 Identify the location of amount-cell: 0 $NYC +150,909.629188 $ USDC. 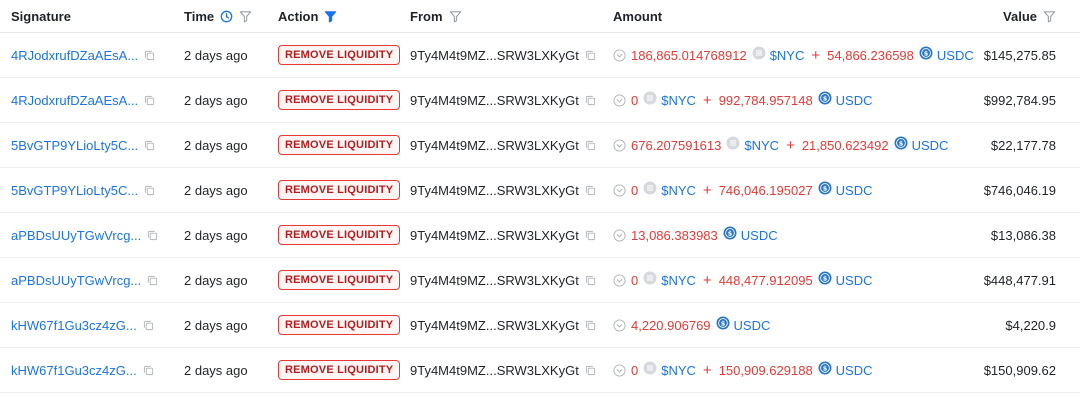
(743, 370).